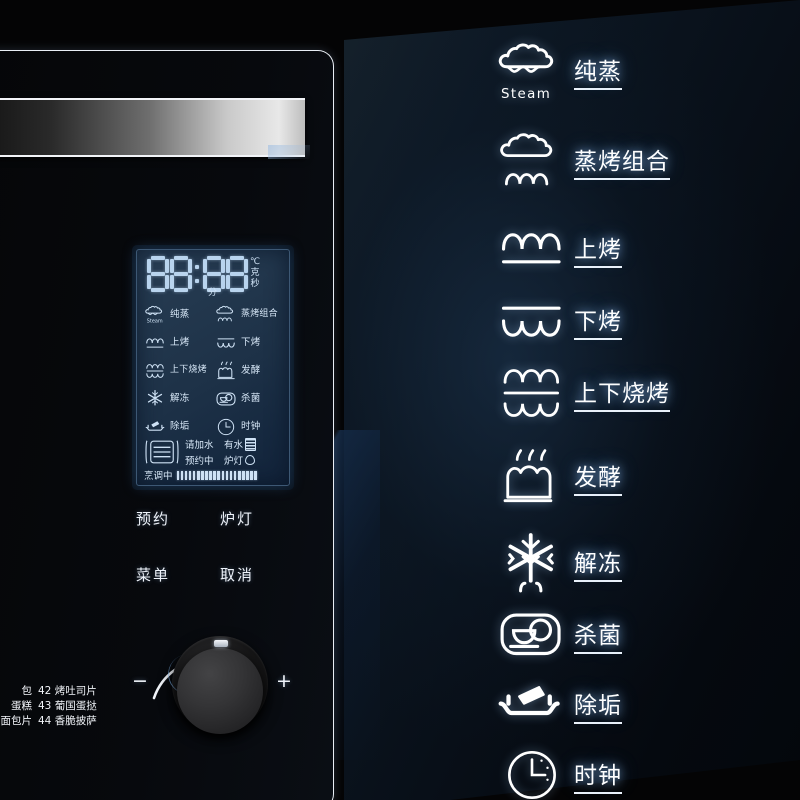  Describe the element at coordinates (16, 721) in the screenshot. I see `menu-item-left: 面包片` at that location.